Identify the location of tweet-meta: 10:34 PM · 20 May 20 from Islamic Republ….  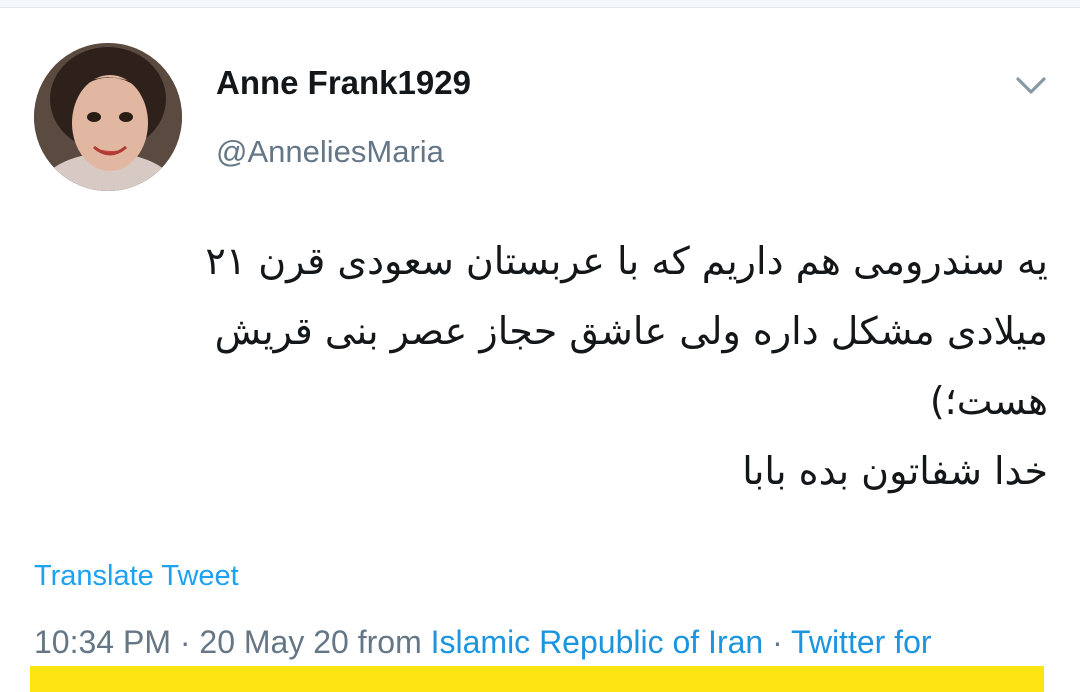
(483, 642).